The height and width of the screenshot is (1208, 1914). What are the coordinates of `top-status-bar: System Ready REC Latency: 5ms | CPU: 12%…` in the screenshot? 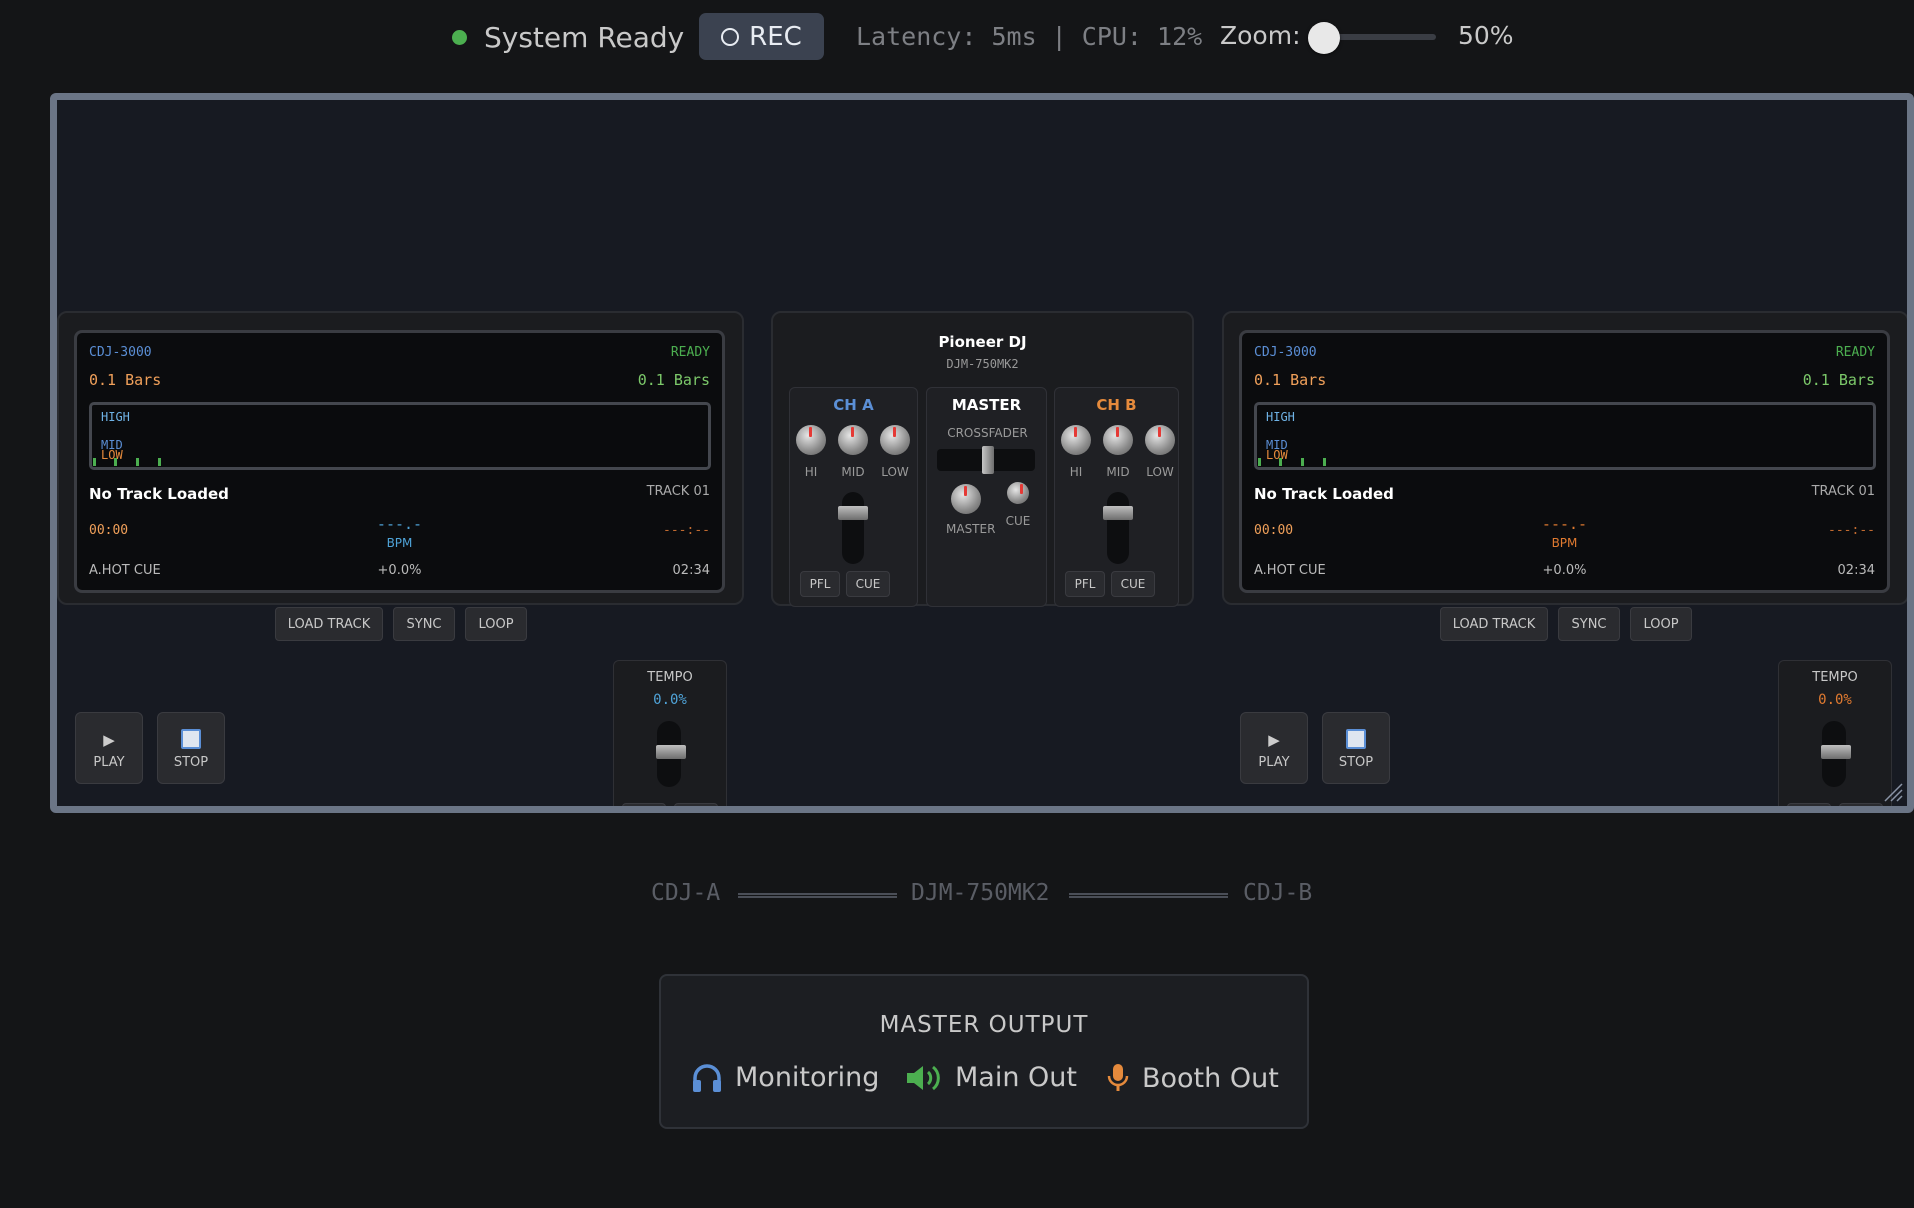 It's located at (957, 37).